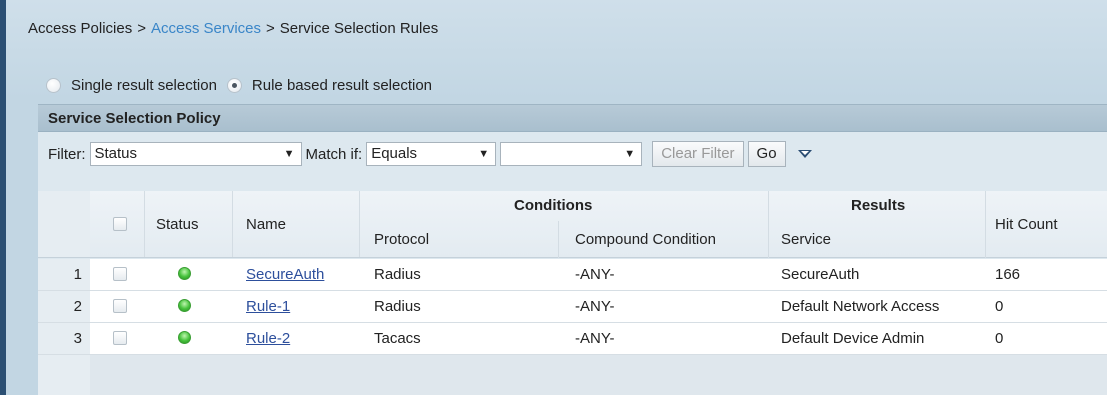  Describe the element at coordinates (1026, 224) in the screenshot. I see `hit-count-header-label: Hit Count` at that location.